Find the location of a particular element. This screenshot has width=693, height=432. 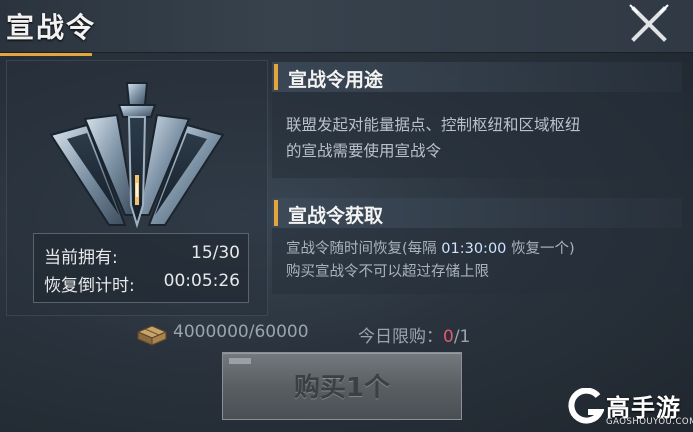

timer-value: 00:05:26 is located at coordinates (201, 281).